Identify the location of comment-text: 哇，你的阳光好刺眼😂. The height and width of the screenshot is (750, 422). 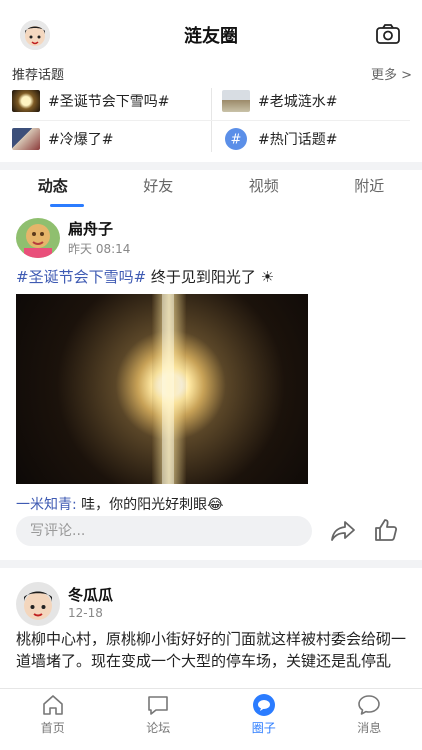
(150, 505).